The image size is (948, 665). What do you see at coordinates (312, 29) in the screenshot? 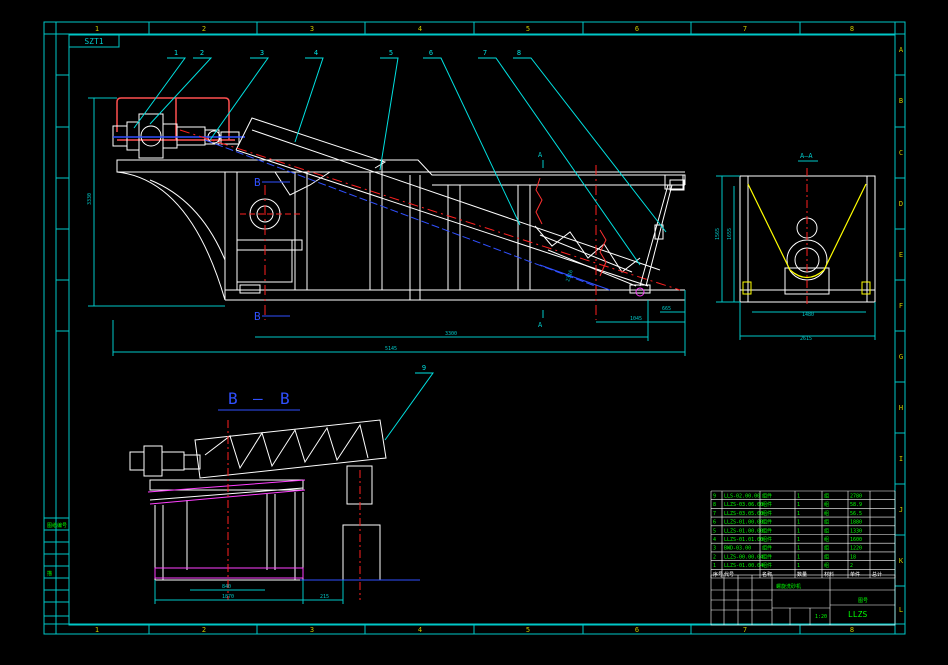
I see `col-label-top-3: 3` at bounding box center [312, 29].